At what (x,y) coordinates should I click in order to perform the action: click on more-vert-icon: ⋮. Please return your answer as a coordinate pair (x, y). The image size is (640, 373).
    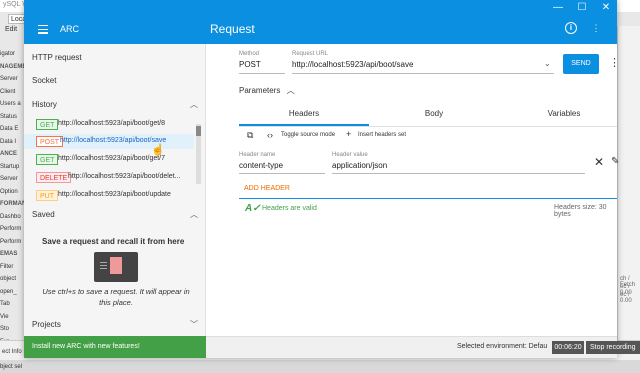
    Looking at the image, I should click on (596, 28).